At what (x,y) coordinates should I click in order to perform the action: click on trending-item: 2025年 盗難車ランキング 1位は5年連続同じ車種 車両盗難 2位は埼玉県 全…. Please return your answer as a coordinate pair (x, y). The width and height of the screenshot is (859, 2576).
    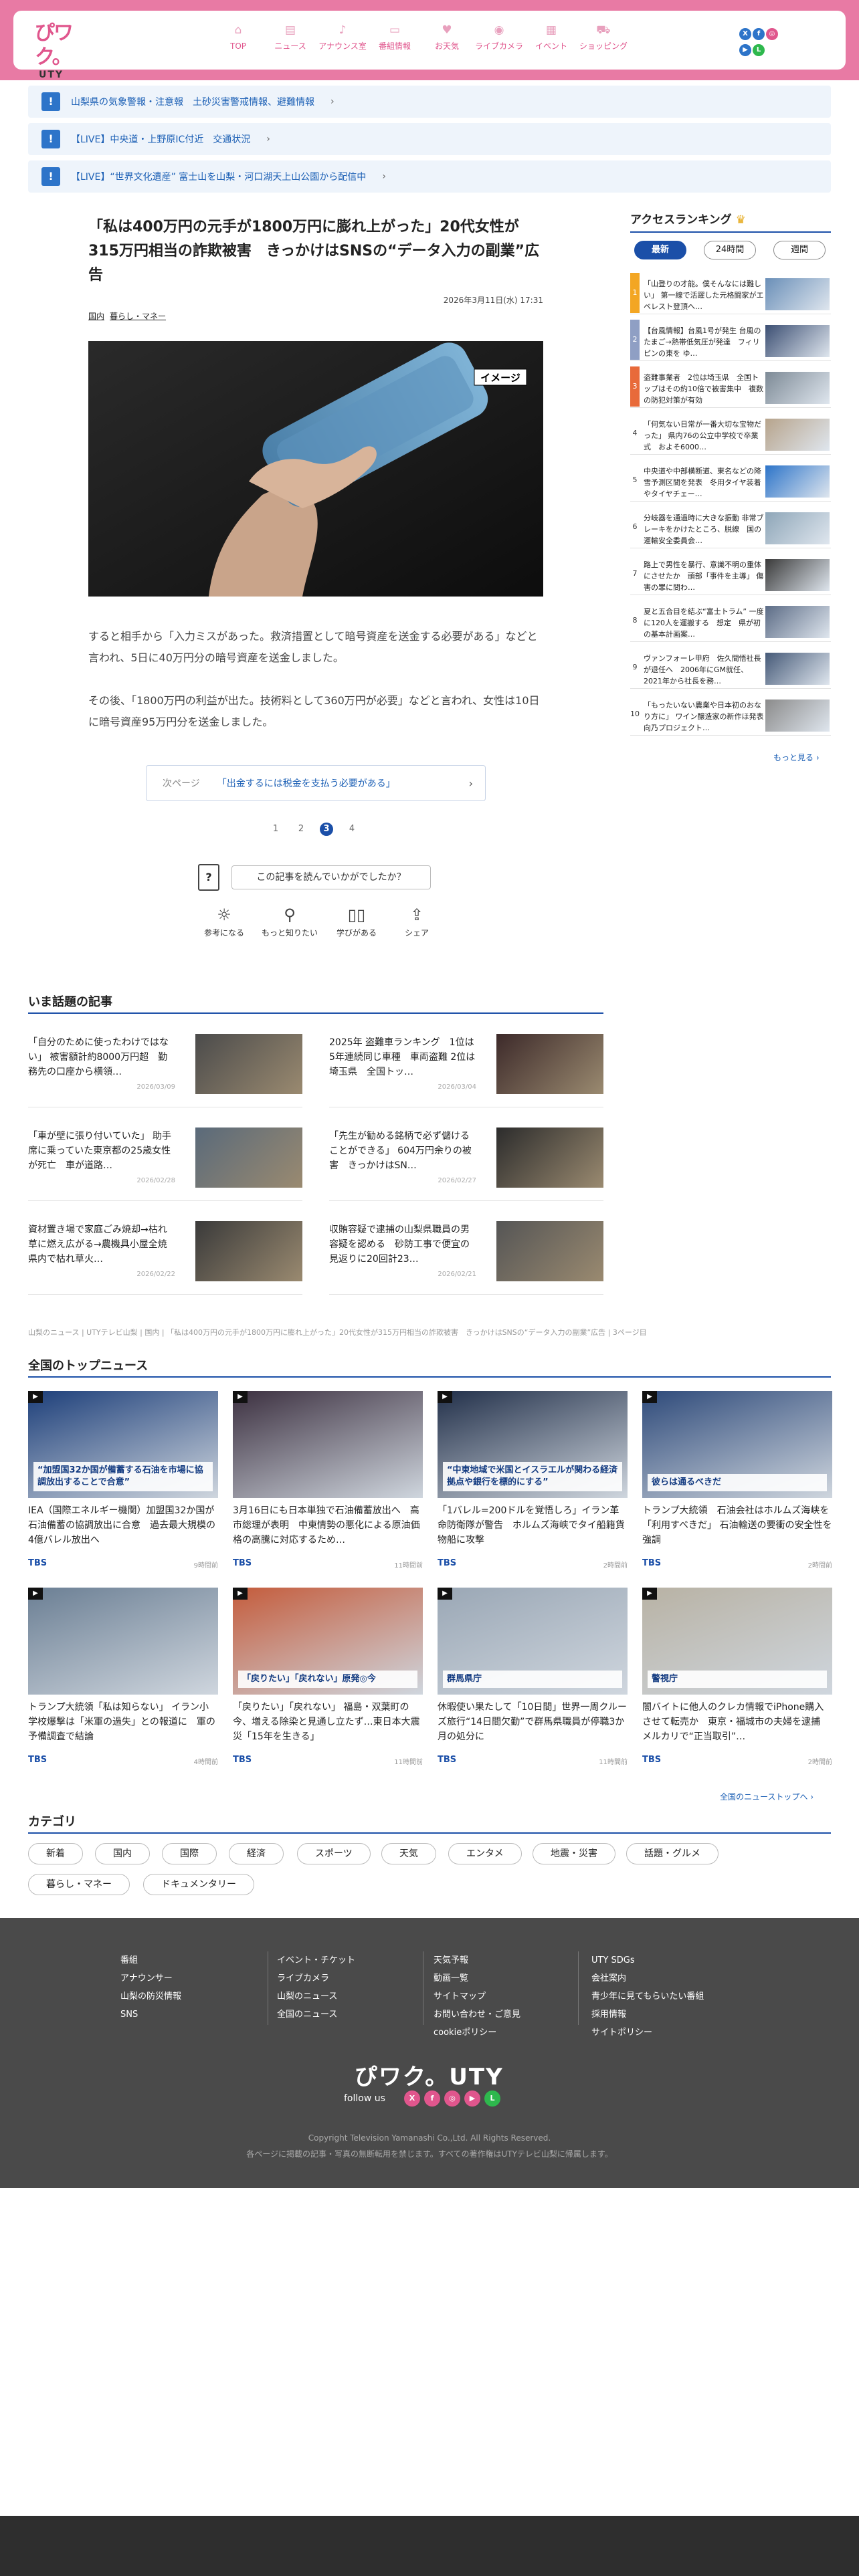
    Looking at the image, I should click on (466, 1070).